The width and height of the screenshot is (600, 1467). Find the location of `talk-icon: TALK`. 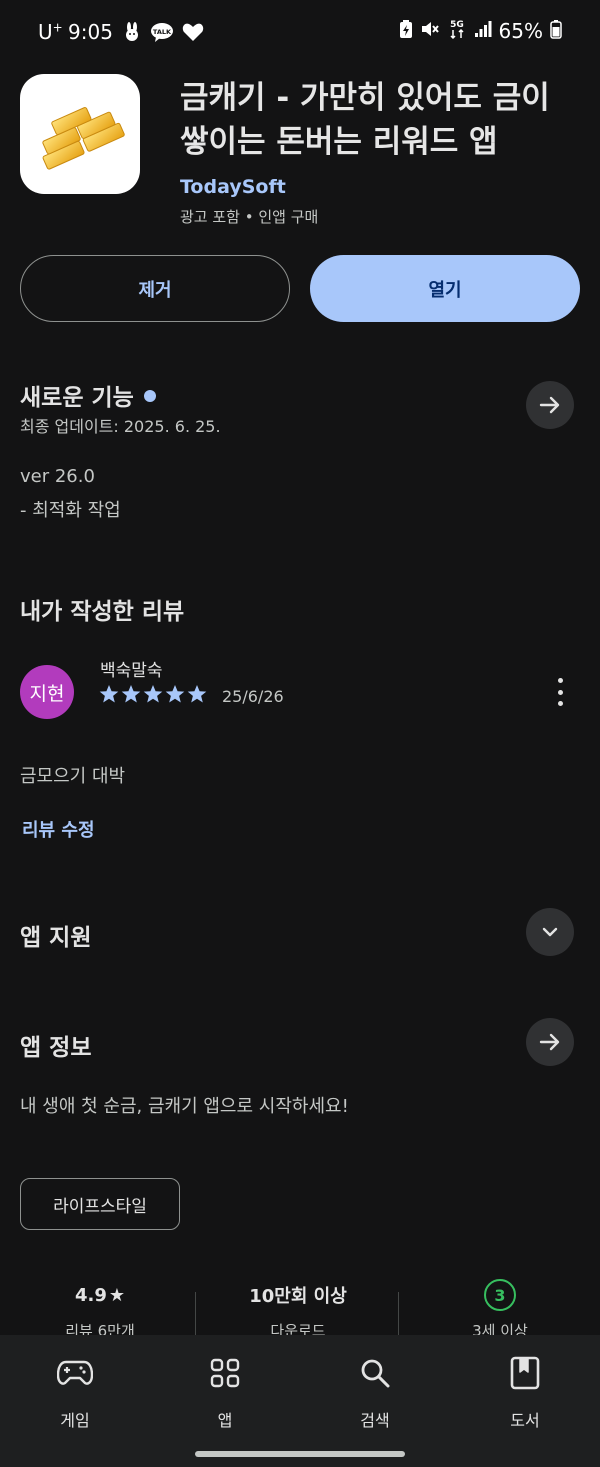

talk-icon: TALK is located at coordinates (162, 34).